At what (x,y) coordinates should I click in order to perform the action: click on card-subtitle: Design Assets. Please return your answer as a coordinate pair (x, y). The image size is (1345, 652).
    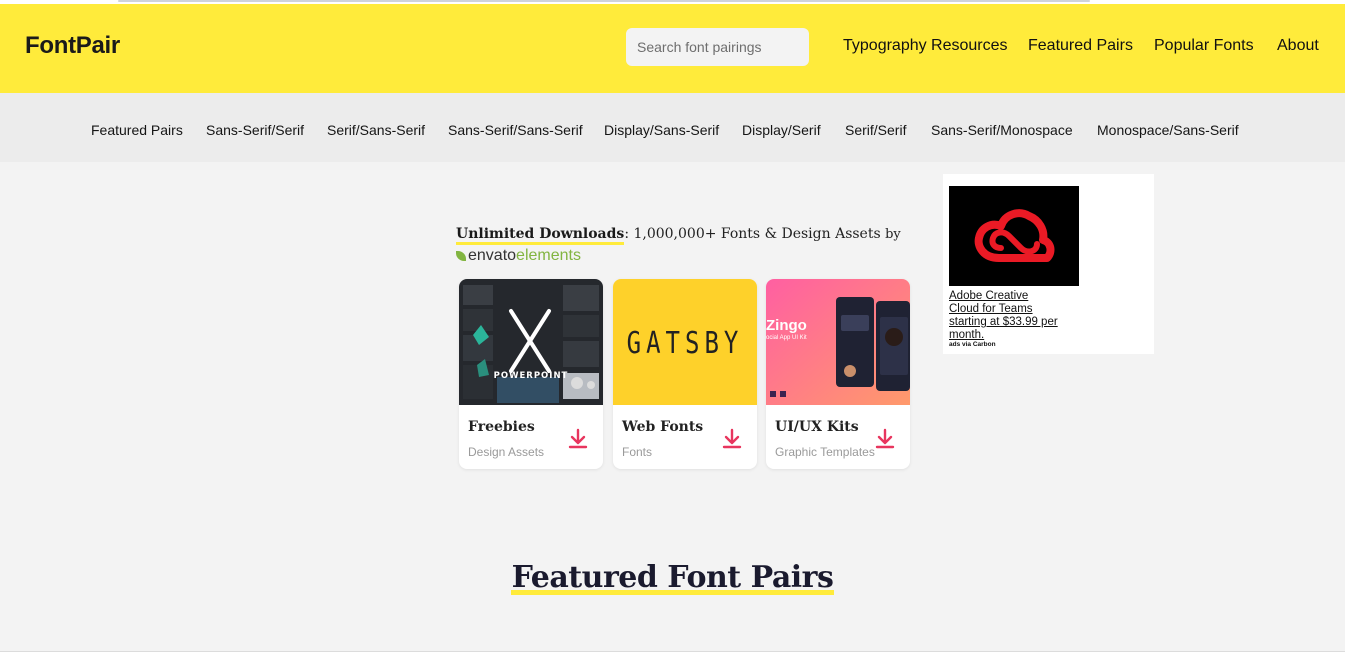
    Looking at the image, I should click on (506, 452).